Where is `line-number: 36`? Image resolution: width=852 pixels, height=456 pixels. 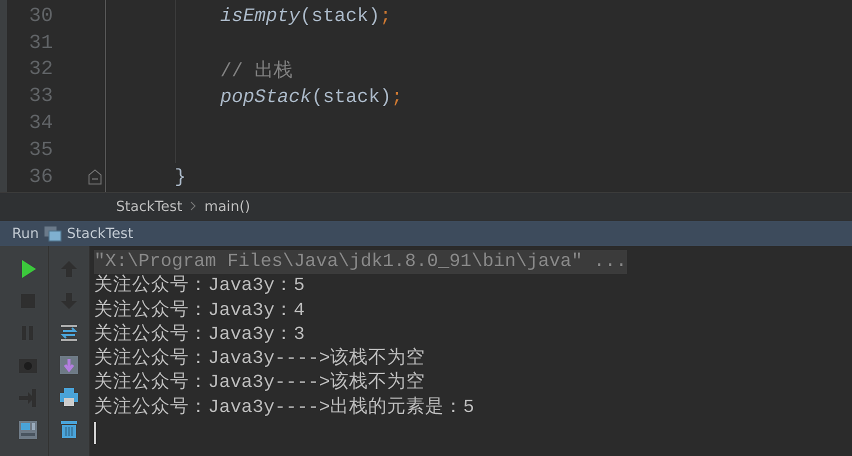
line-number: 36 is located at coordinates (40, 177).